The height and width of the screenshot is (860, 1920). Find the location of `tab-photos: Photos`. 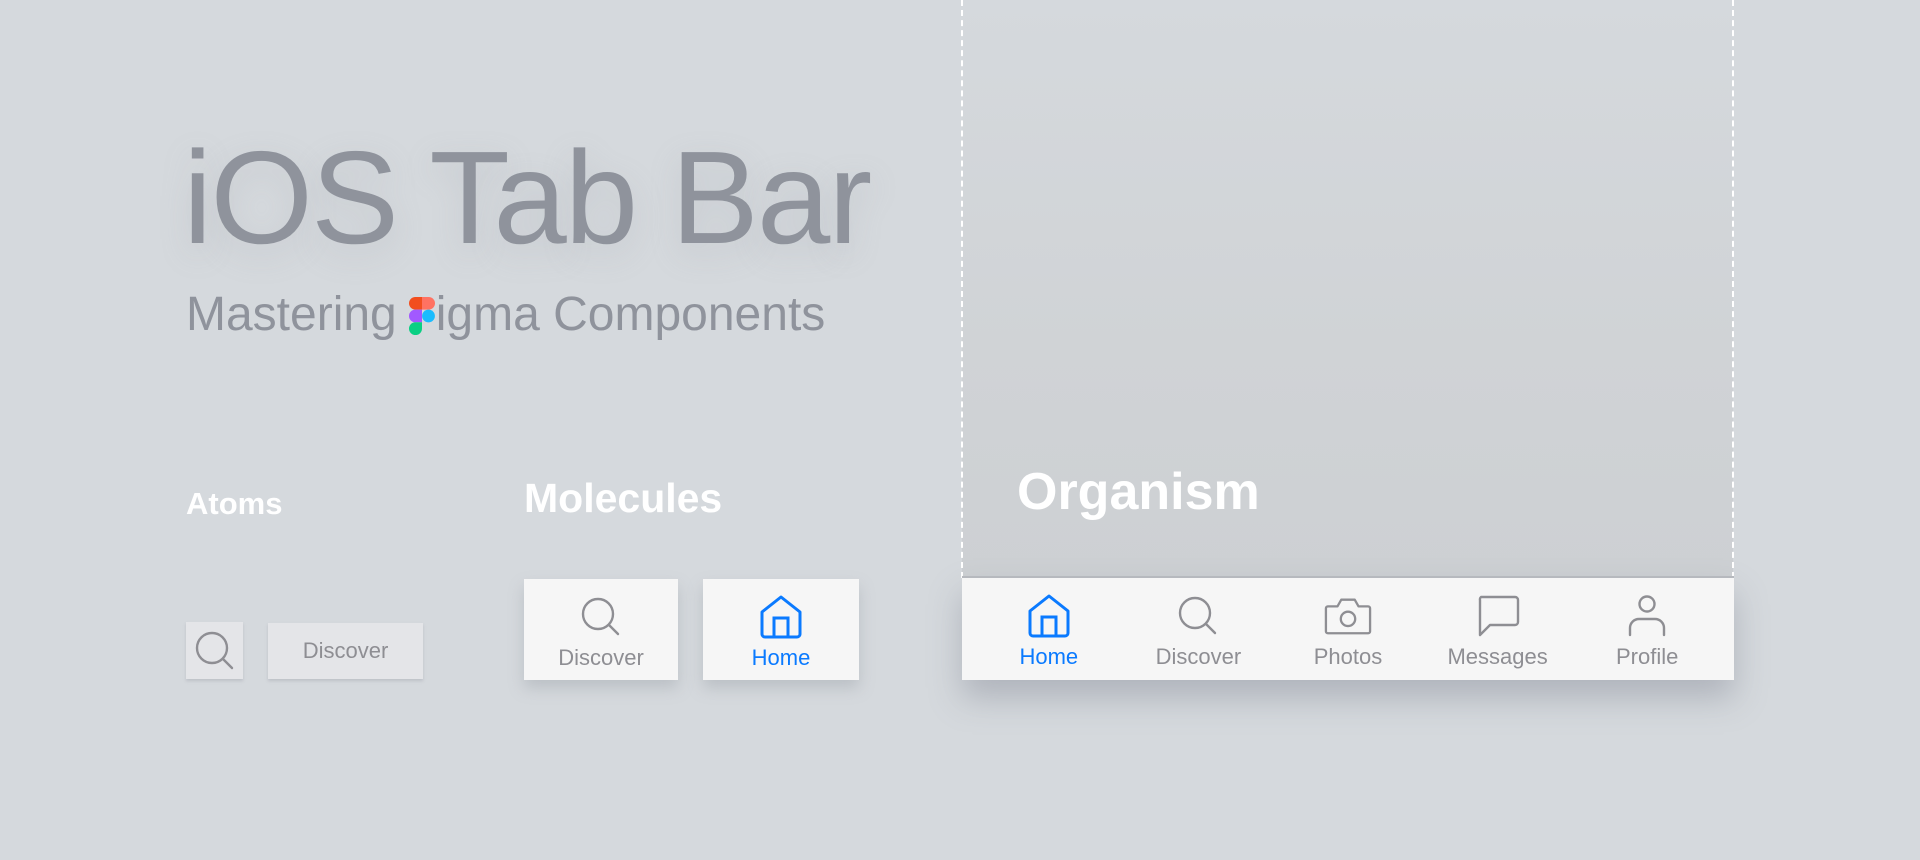

tab-photos: Photos is located at coordinates (1348, 624).